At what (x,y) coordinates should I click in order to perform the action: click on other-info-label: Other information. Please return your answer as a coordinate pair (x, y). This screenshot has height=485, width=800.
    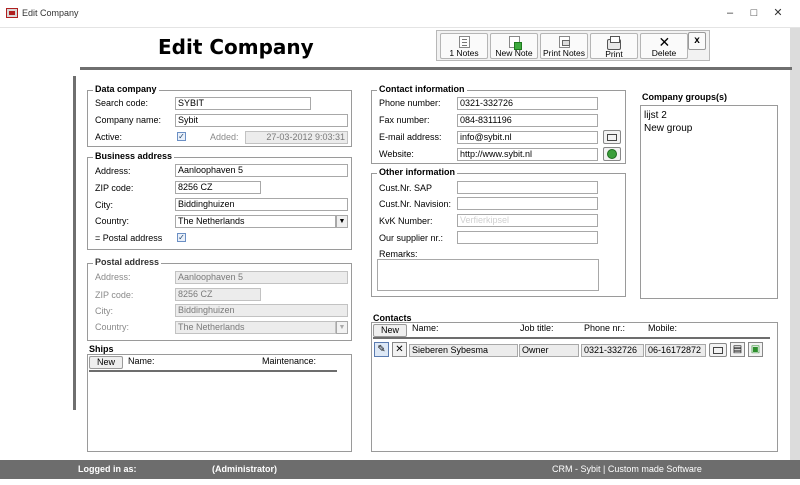
    Looking at the image, I should click on (417, 172).